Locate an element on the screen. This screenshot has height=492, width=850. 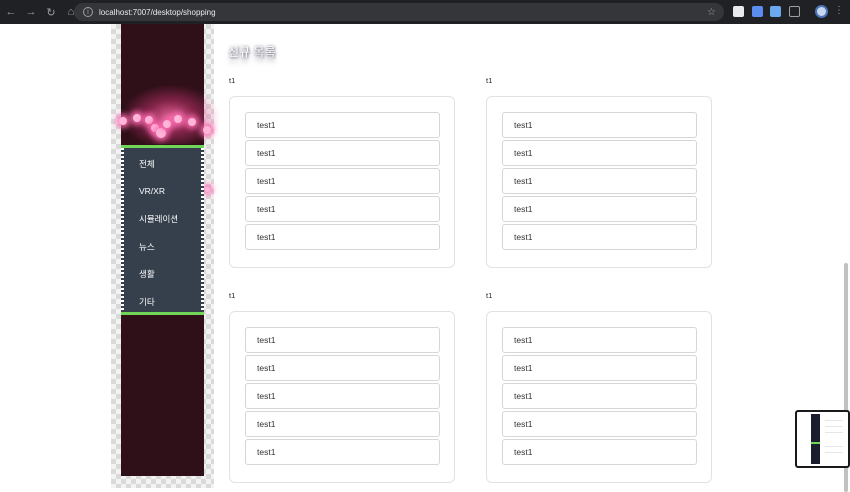
sidebar: 전체 VR/XR 시뮬레이션 뉴스 생활 기타 is located at coordinates (166, 256).